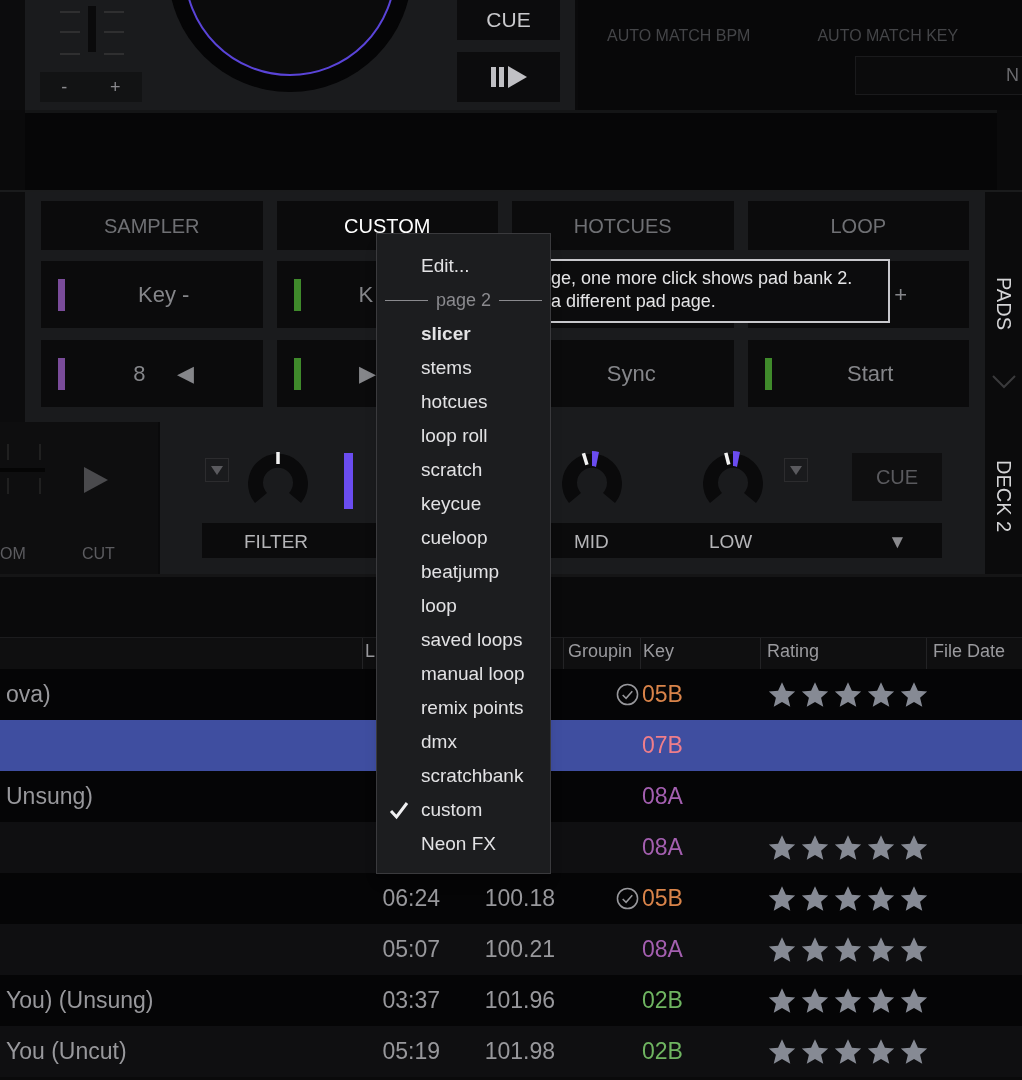 This screenshot has height=1080, width=1022. What do you see at coordinates (634, 301) in the screenshot?
I see `tooltip-text: a different pad page.` at bounding box center [634, 301].